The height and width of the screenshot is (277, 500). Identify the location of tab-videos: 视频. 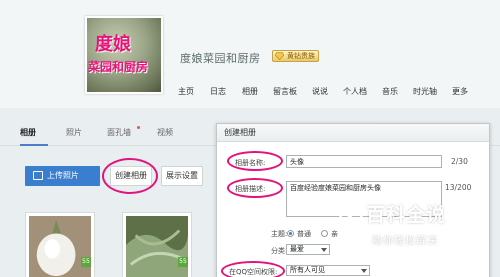
(165, 132).